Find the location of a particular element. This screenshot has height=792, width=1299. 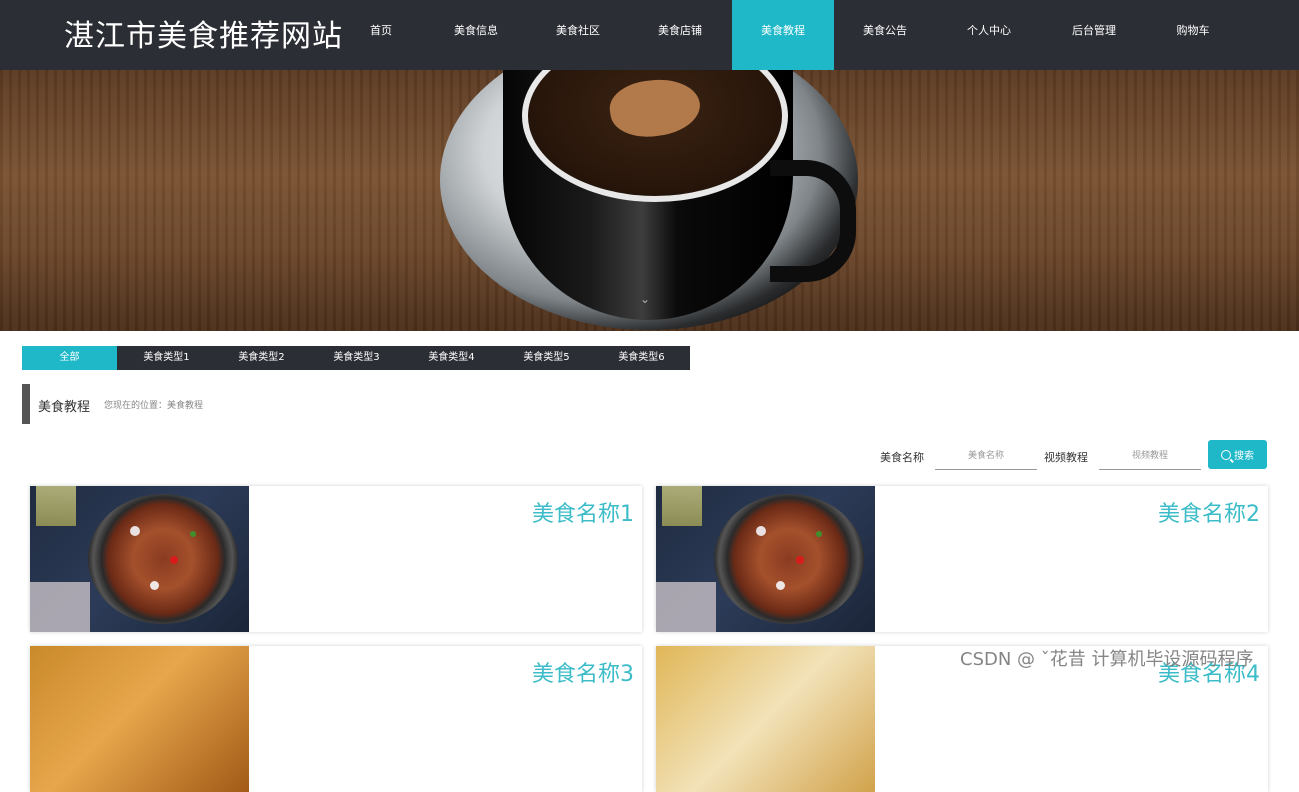

food-name-label: 美食名称 is located at coordinates (902, 457).